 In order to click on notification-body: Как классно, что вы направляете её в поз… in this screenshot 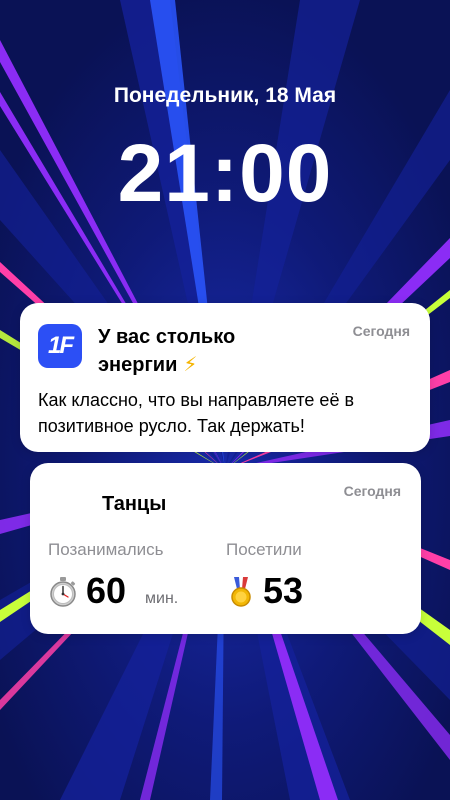, I will do `click(196, 413)`.